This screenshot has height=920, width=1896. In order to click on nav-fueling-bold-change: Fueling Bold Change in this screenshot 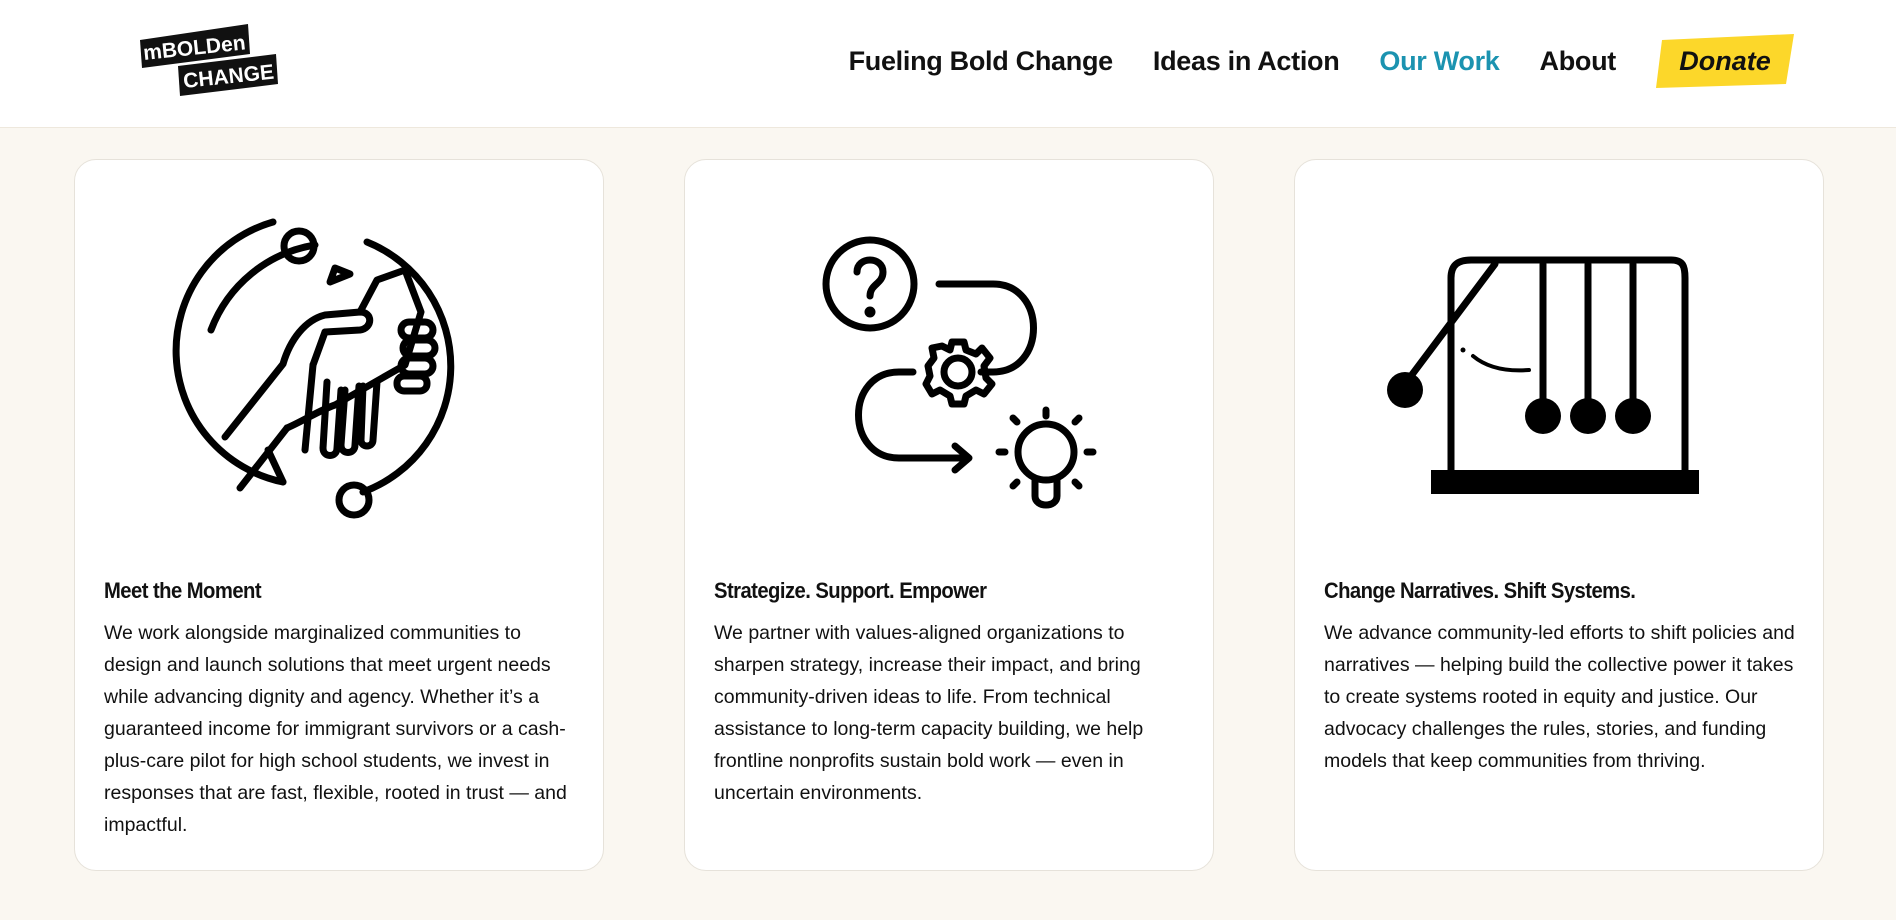, I will do `click(981, 61)`.